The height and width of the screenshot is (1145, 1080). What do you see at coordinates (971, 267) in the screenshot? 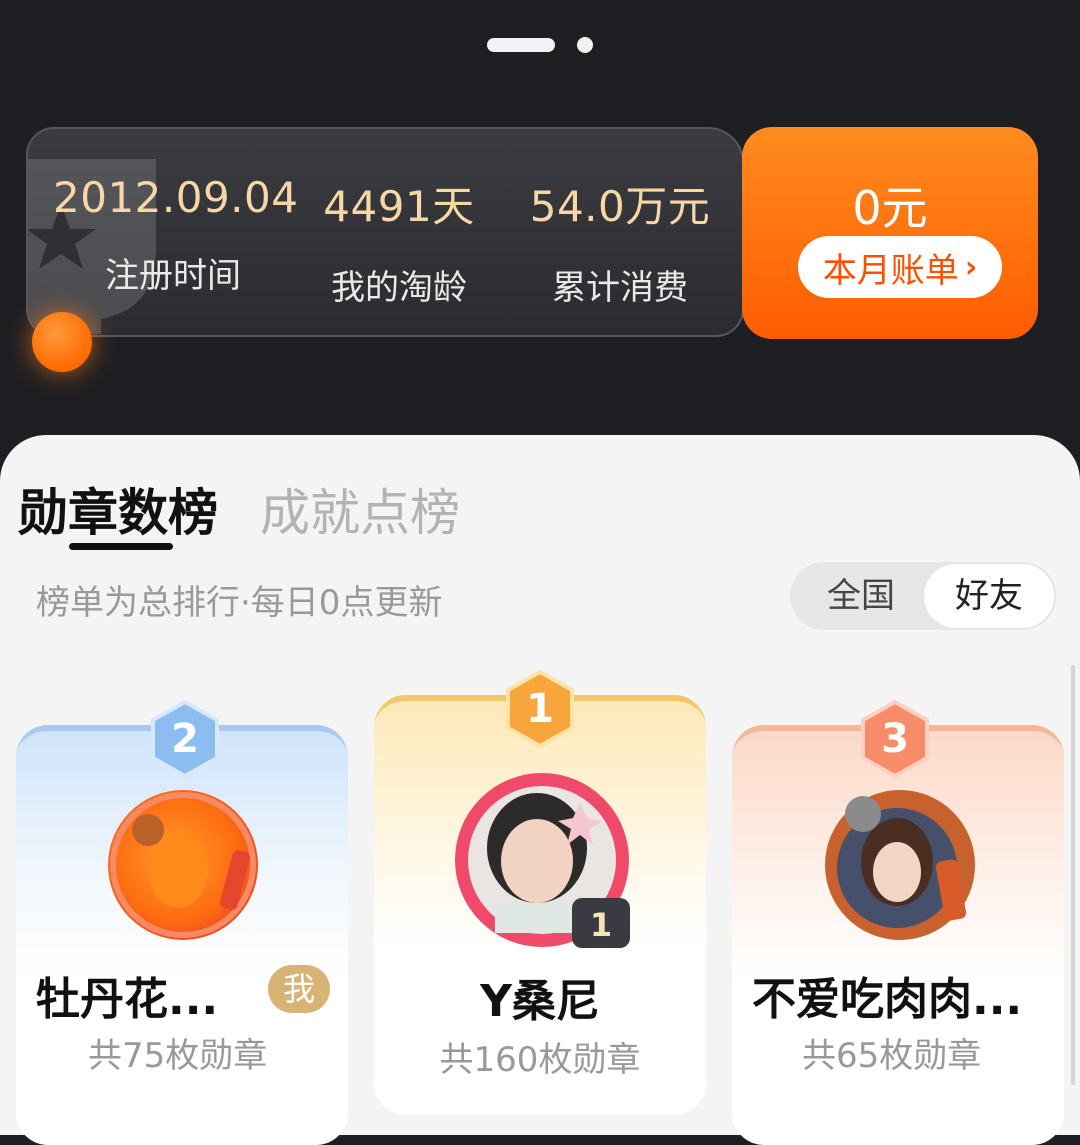
I see `chevron-right-icon: ›` at bounding box center [971, 267].